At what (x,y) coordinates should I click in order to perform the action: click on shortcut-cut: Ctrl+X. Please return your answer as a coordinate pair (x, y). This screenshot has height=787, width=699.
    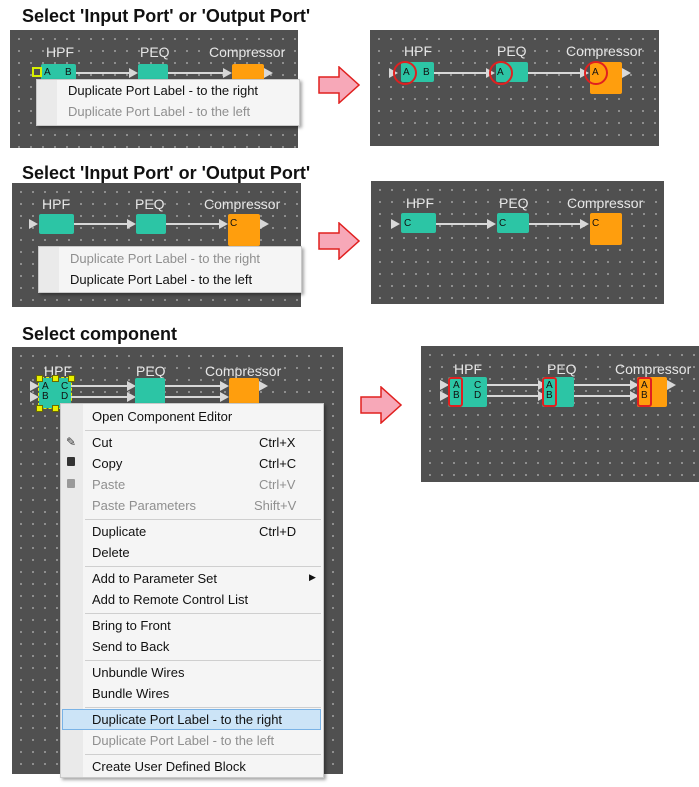
    Looking at the image, I should click on (277, 442).